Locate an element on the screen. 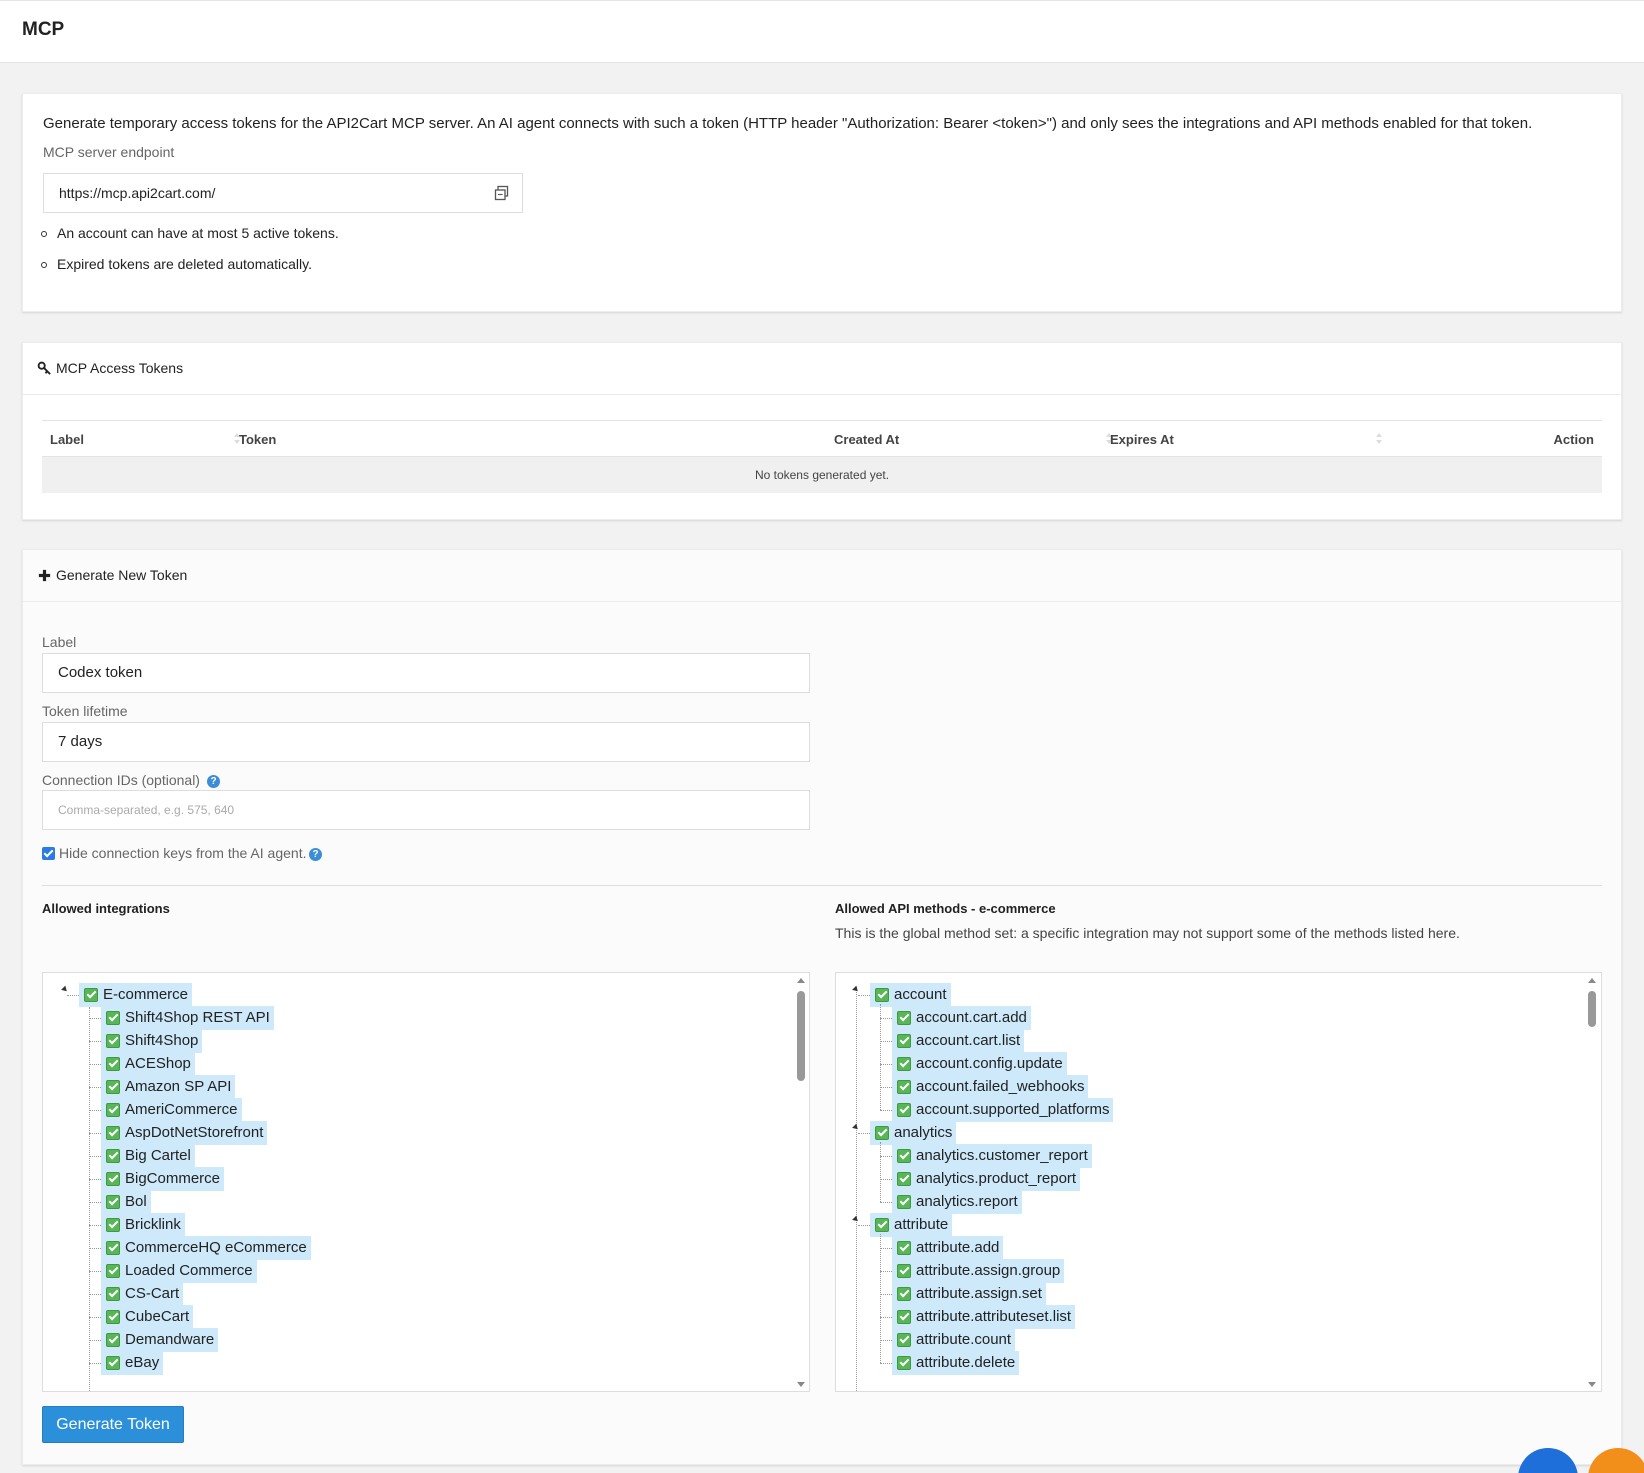  hide-keys-checkbox is located at coordinates (48, 853).